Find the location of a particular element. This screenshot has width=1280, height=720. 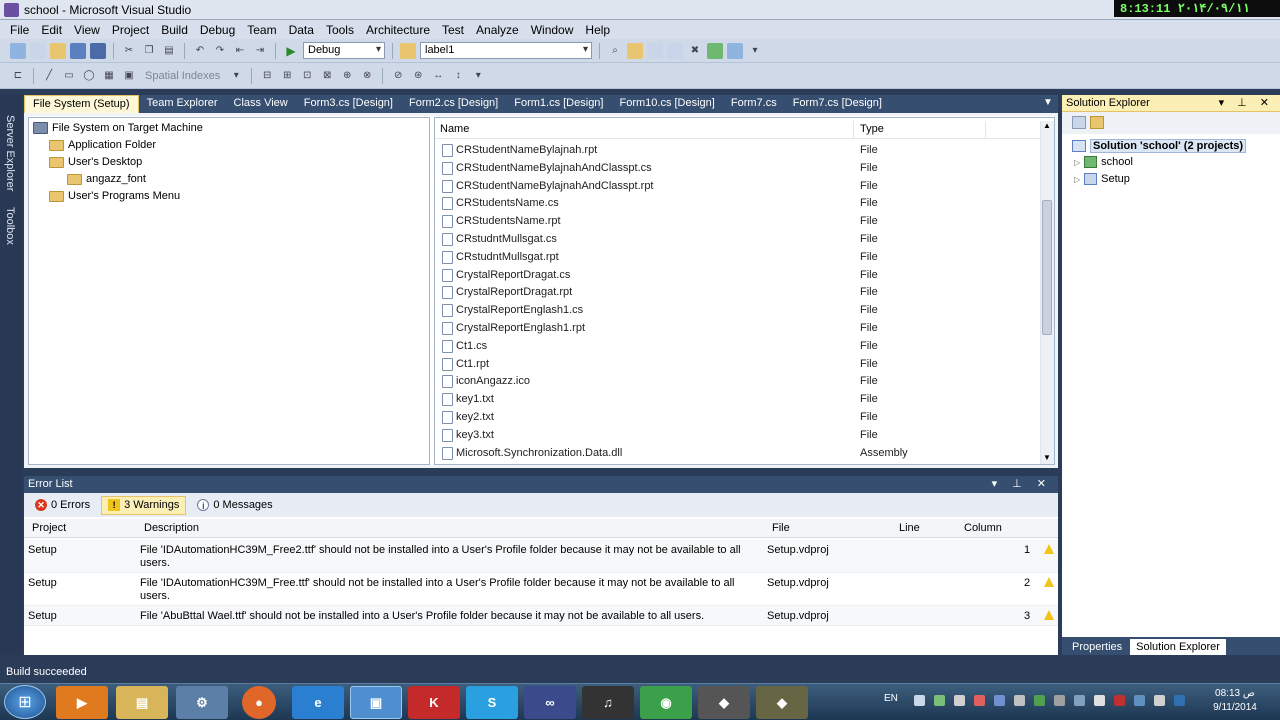

file-row: CRStudentsName.cs File is located at coordinates (740, 204).